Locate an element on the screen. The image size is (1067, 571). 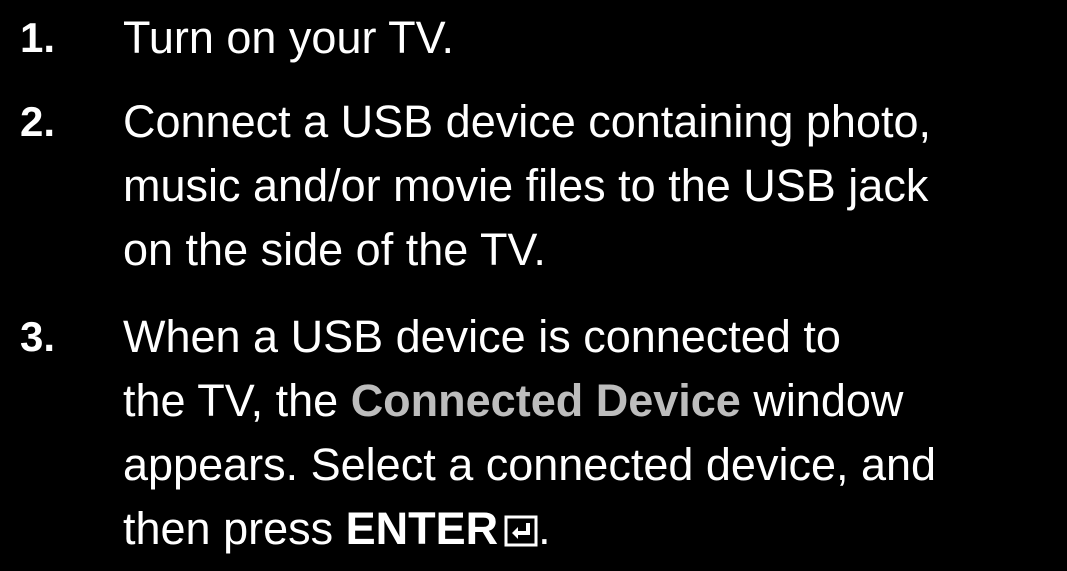
enter-key-label: ENTER is located at coordinates (422, 528).